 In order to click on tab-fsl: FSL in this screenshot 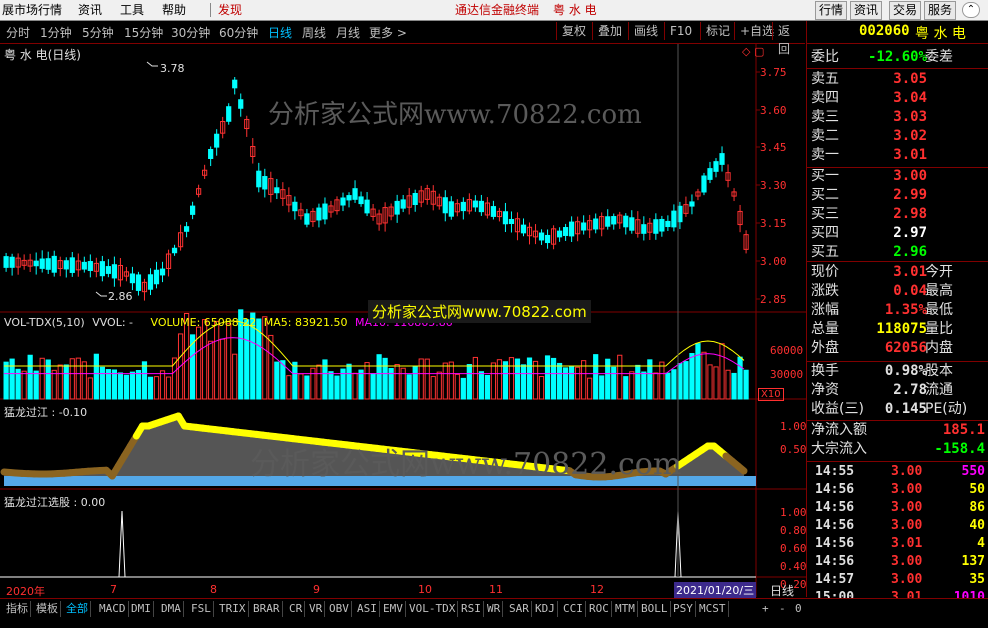, I will do `click(201, 609)`.